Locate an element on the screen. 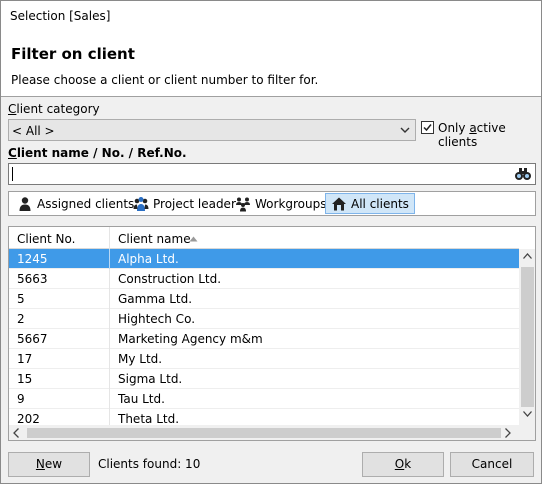 The width and height of the screenshot is (542, 484). client-no-cell: 202 is located at coordinates (28, 419).